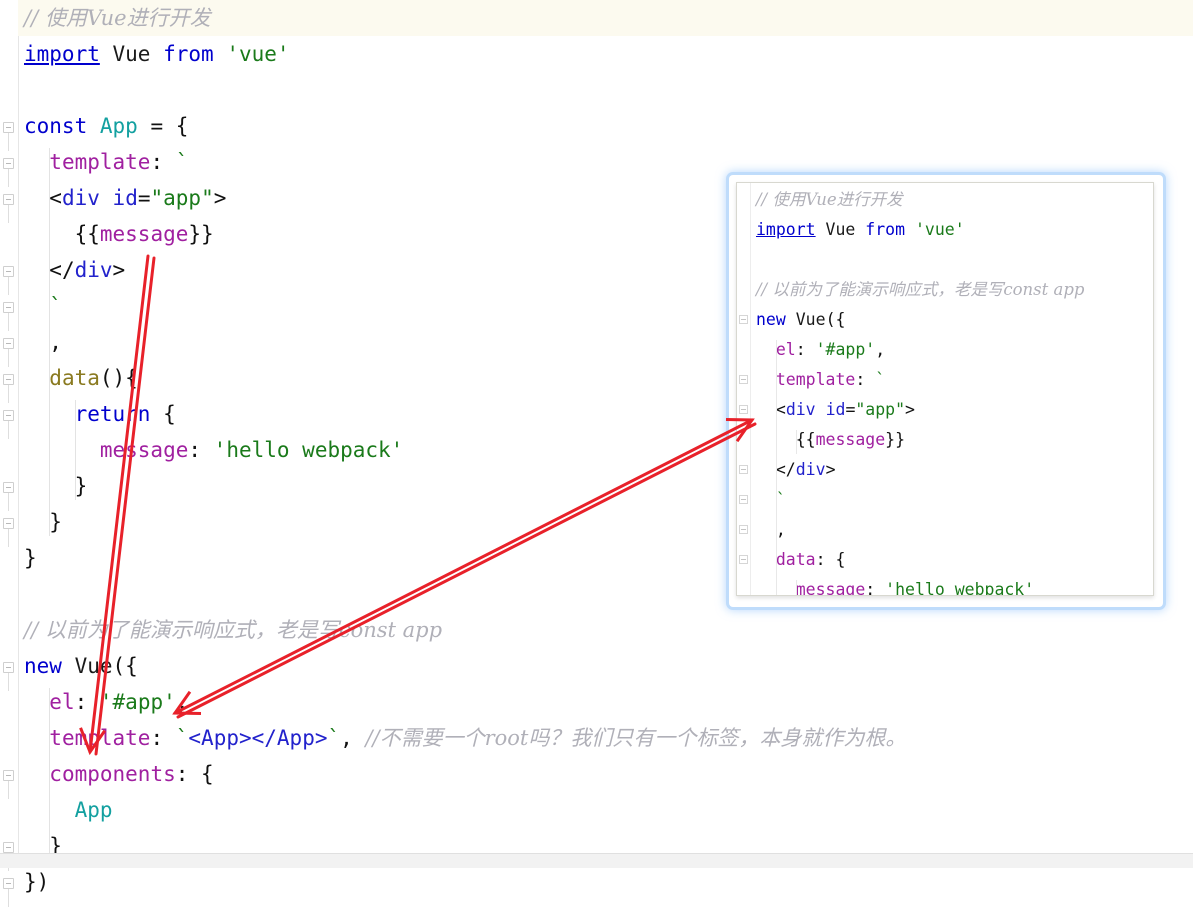 The height and width of the screenshot is (907, 1193). What do you see at coordinates (786, 229) in the screenshot?
I see `code-token: import` at bounding box center [786, 229].